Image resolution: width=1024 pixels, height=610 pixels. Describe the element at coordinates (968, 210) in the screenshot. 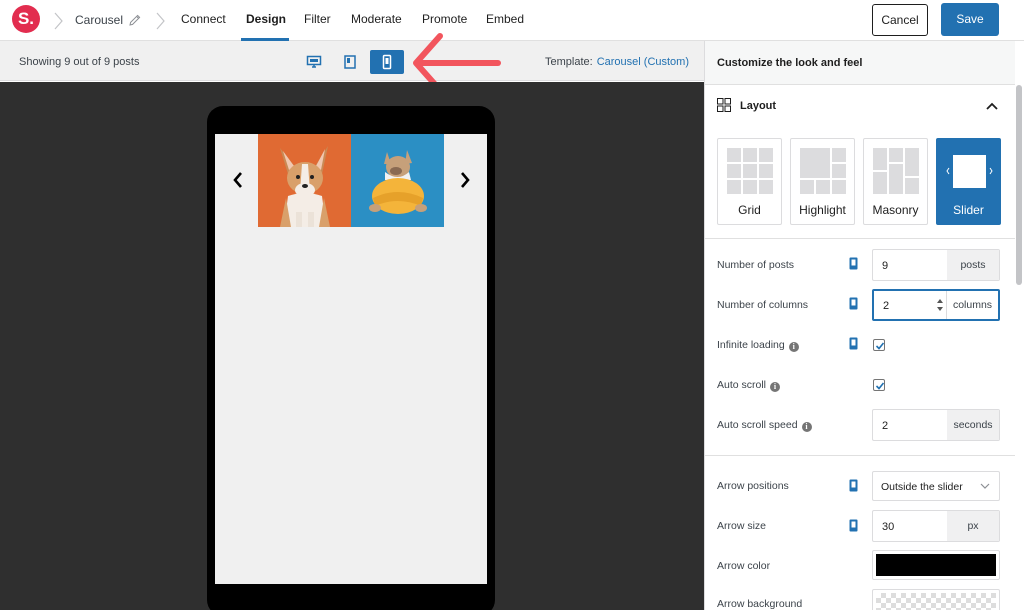

I see `layout-slider-label: Slider` at that location.